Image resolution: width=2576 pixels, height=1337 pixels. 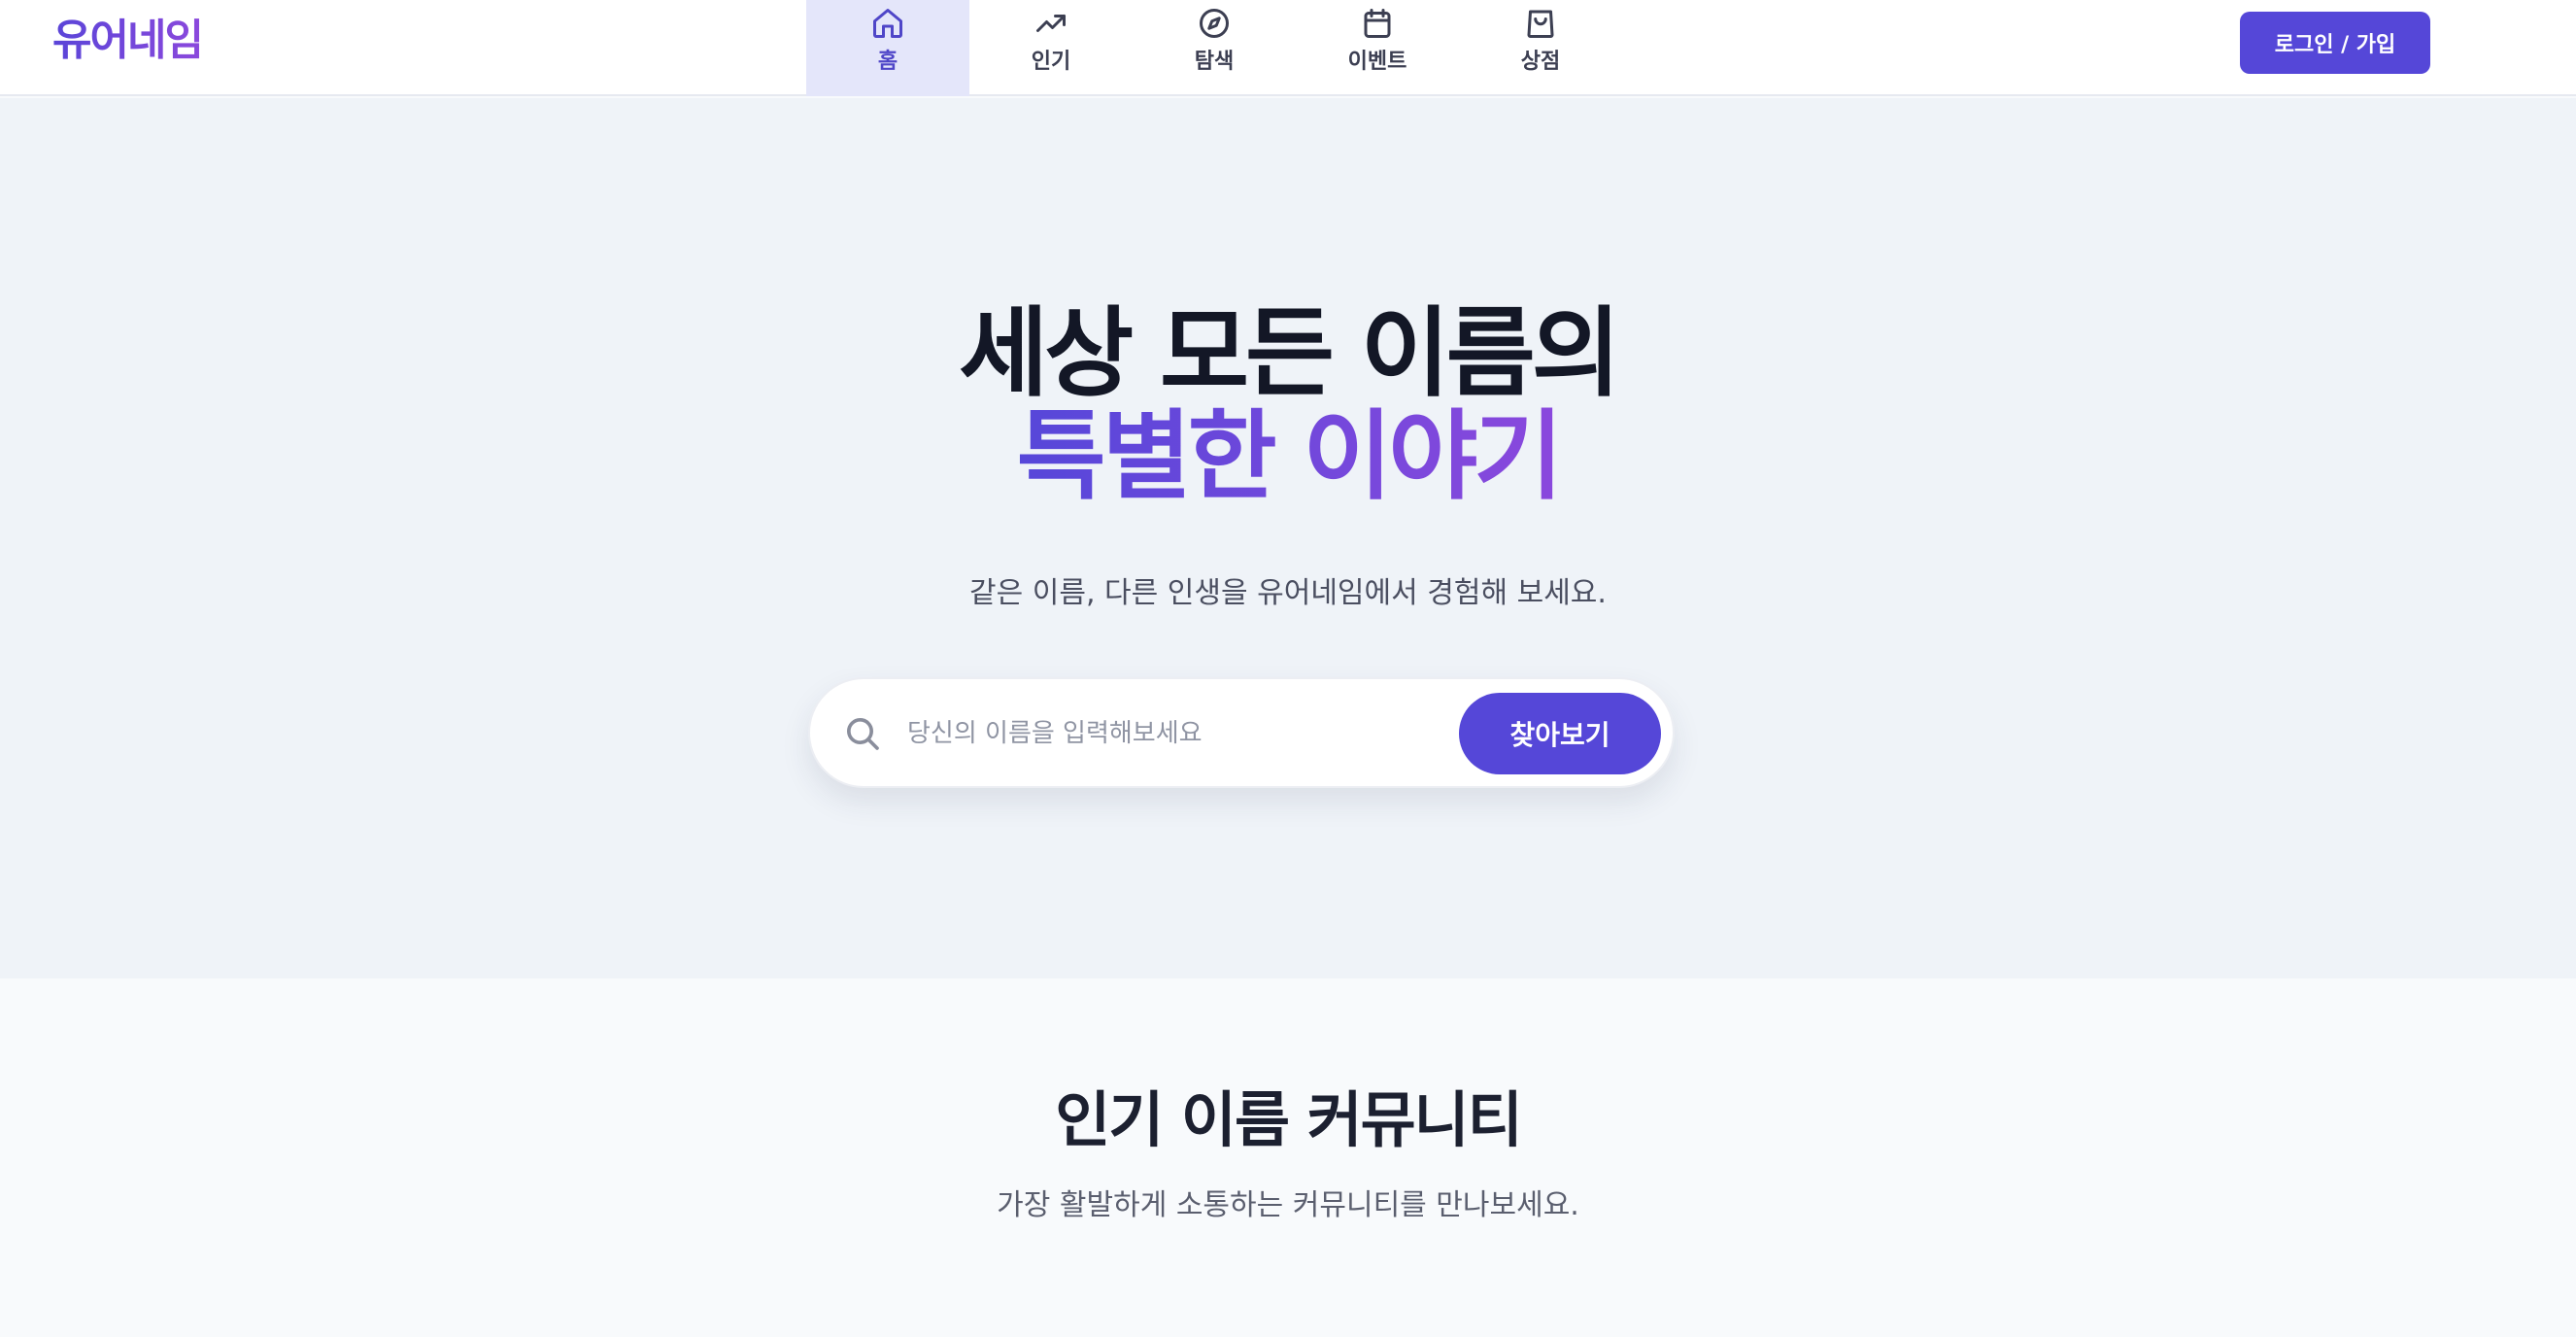 What do you see at coordinates (1051, 24) in the screenshot?
I see `trending-icon` at bounding box center [1051, 24].